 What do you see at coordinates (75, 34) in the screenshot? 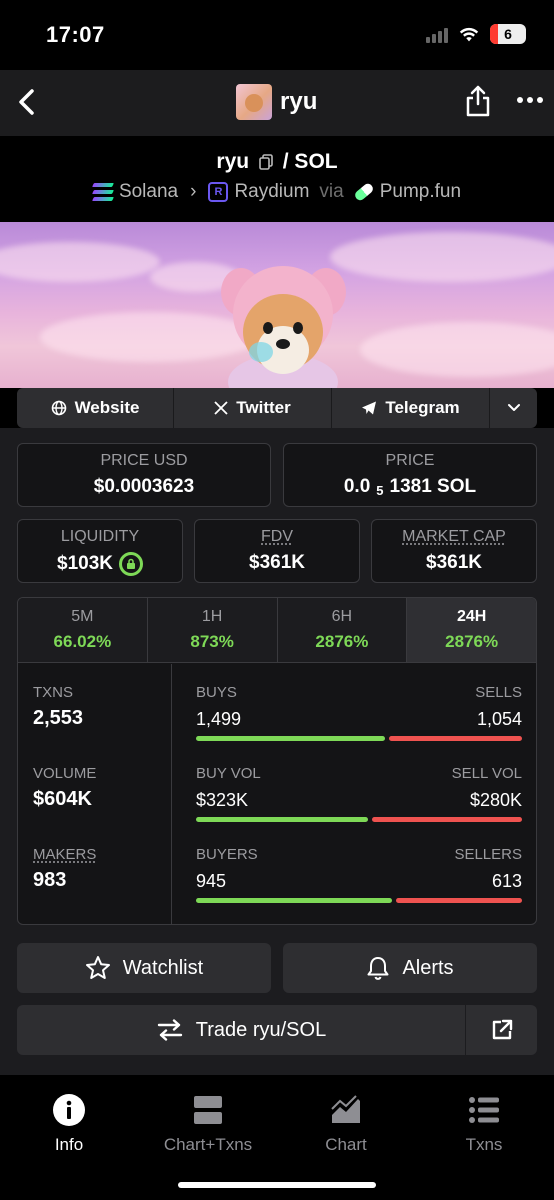
I see `status-time: 17:07` at bounding box center [75, 34].